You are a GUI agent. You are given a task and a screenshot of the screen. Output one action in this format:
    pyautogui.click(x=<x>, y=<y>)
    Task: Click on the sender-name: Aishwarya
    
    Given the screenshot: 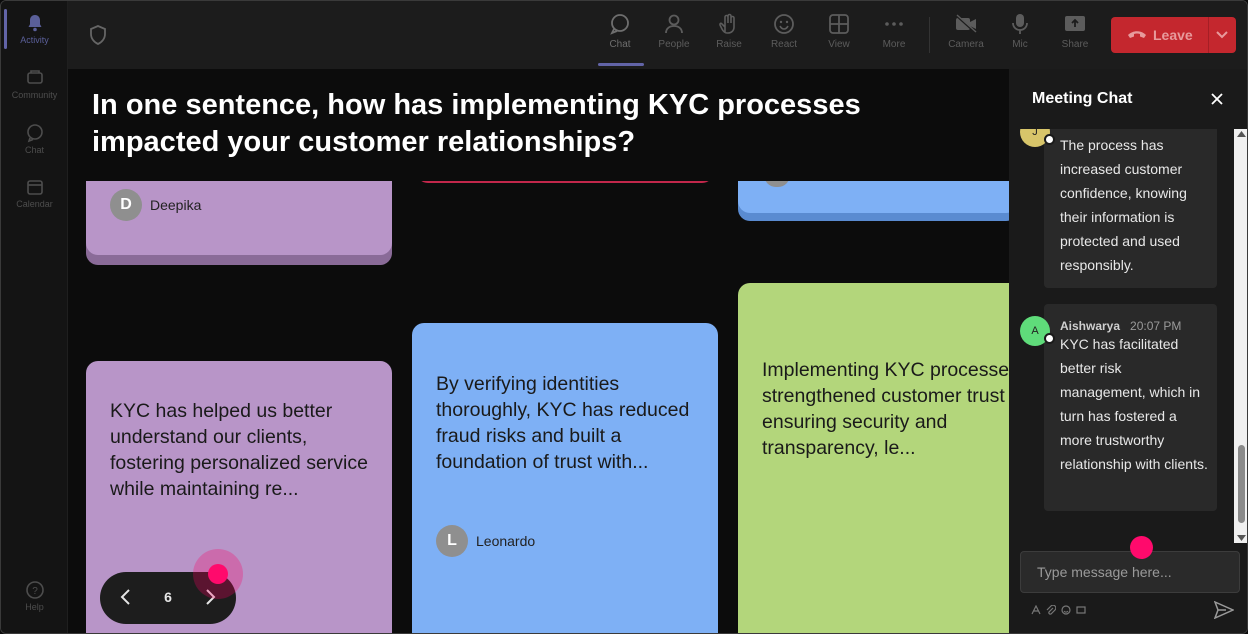 What is the action you would take?
    pyautogui.click(x=1090, y=326)
    